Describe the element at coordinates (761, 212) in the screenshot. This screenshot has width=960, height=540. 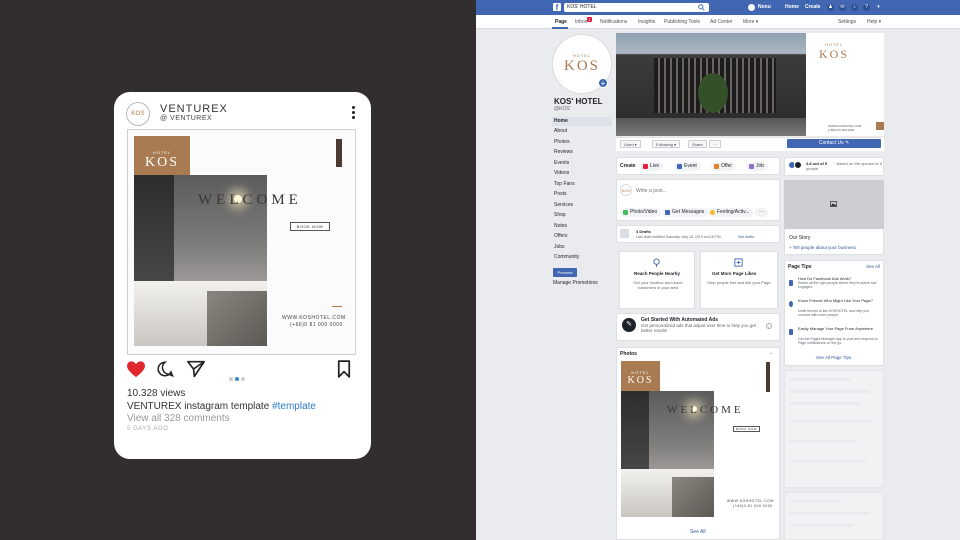
I see `composer-more-button: ···` at that location.